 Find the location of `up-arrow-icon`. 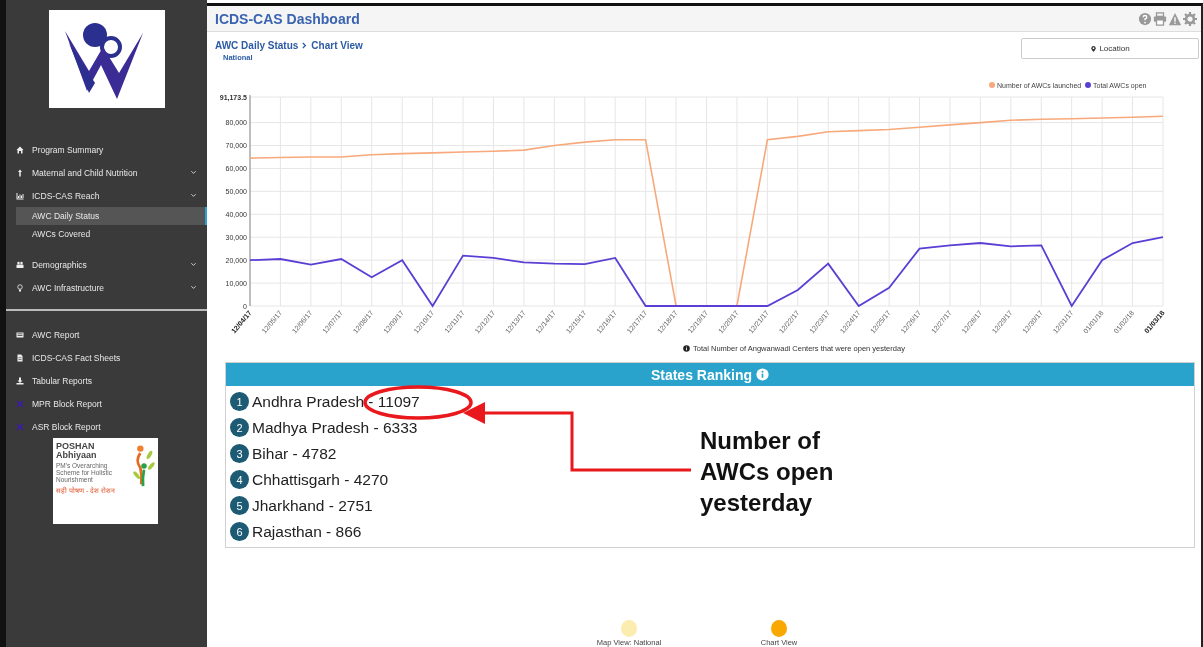

up-arrow-icon is located at coordinates (20, 172).